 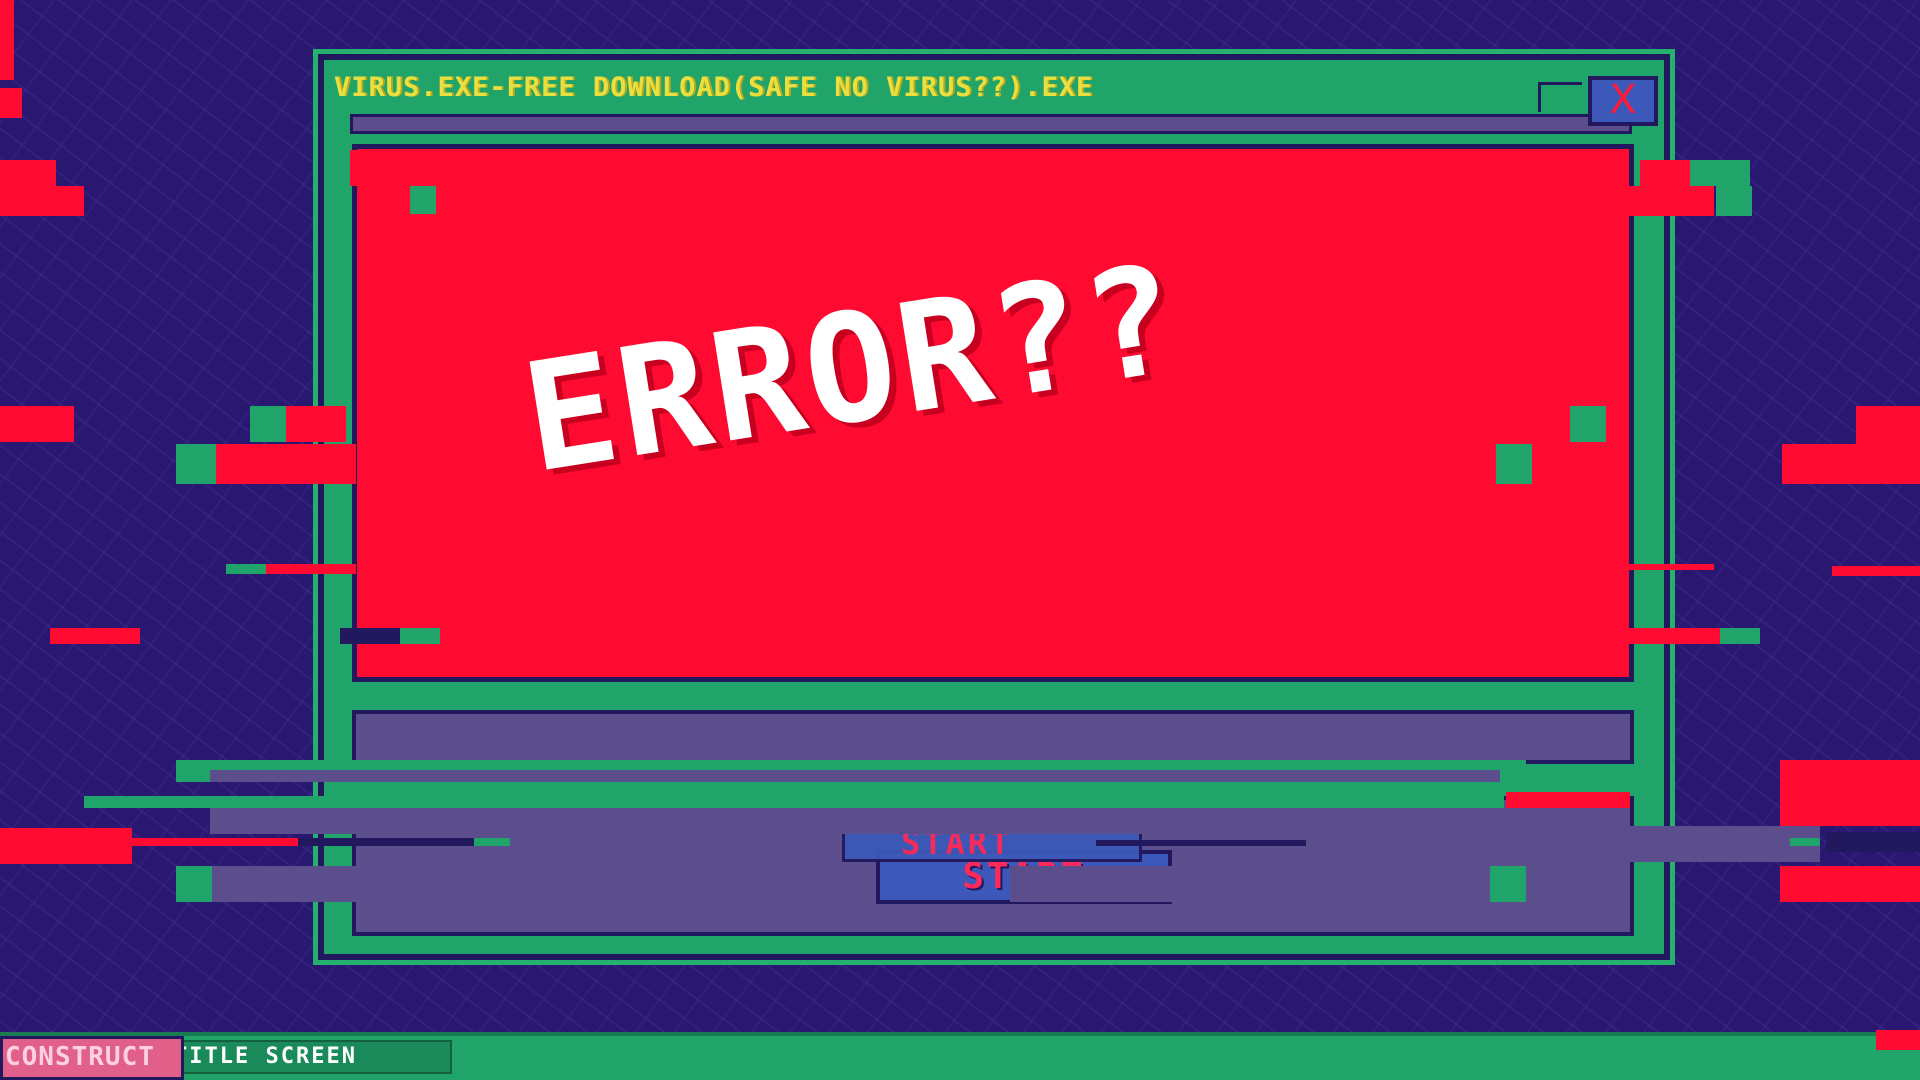 What do you see at coordinates (92, 1058) in the screenshot?
I see `taskbar-start-button: CONSTRUCT` at bounding box center [92, 1058].